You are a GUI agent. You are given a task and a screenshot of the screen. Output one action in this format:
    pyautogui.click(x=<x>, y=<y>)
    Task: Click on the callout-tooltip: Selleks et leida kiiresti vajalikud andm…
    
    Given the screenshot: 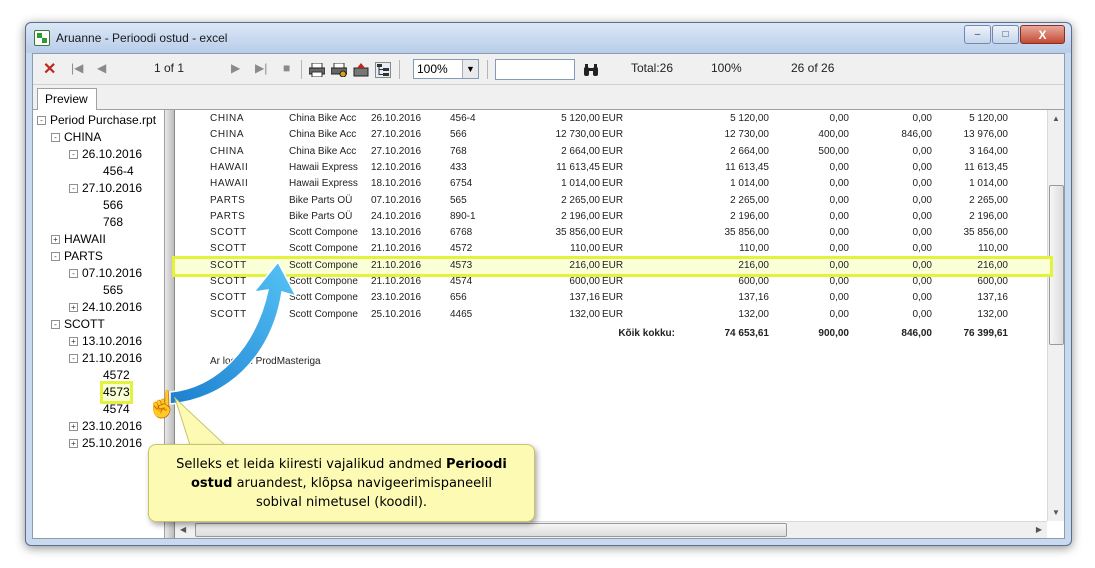 What is the action you would take?
    pyautogui.click(x=341, y=483)
    